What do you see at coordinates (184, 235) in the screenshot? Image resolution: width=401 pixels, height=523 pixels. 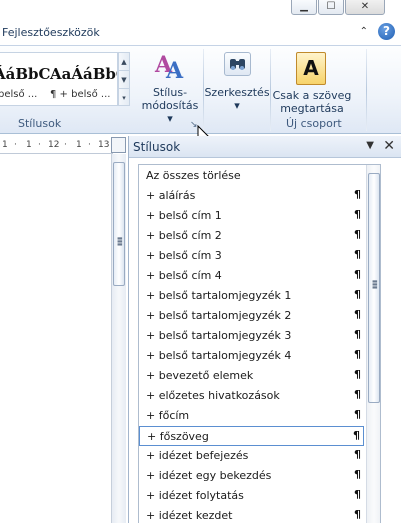 I see `style-name: + belső cím 2` at bounding box center [184, 235].